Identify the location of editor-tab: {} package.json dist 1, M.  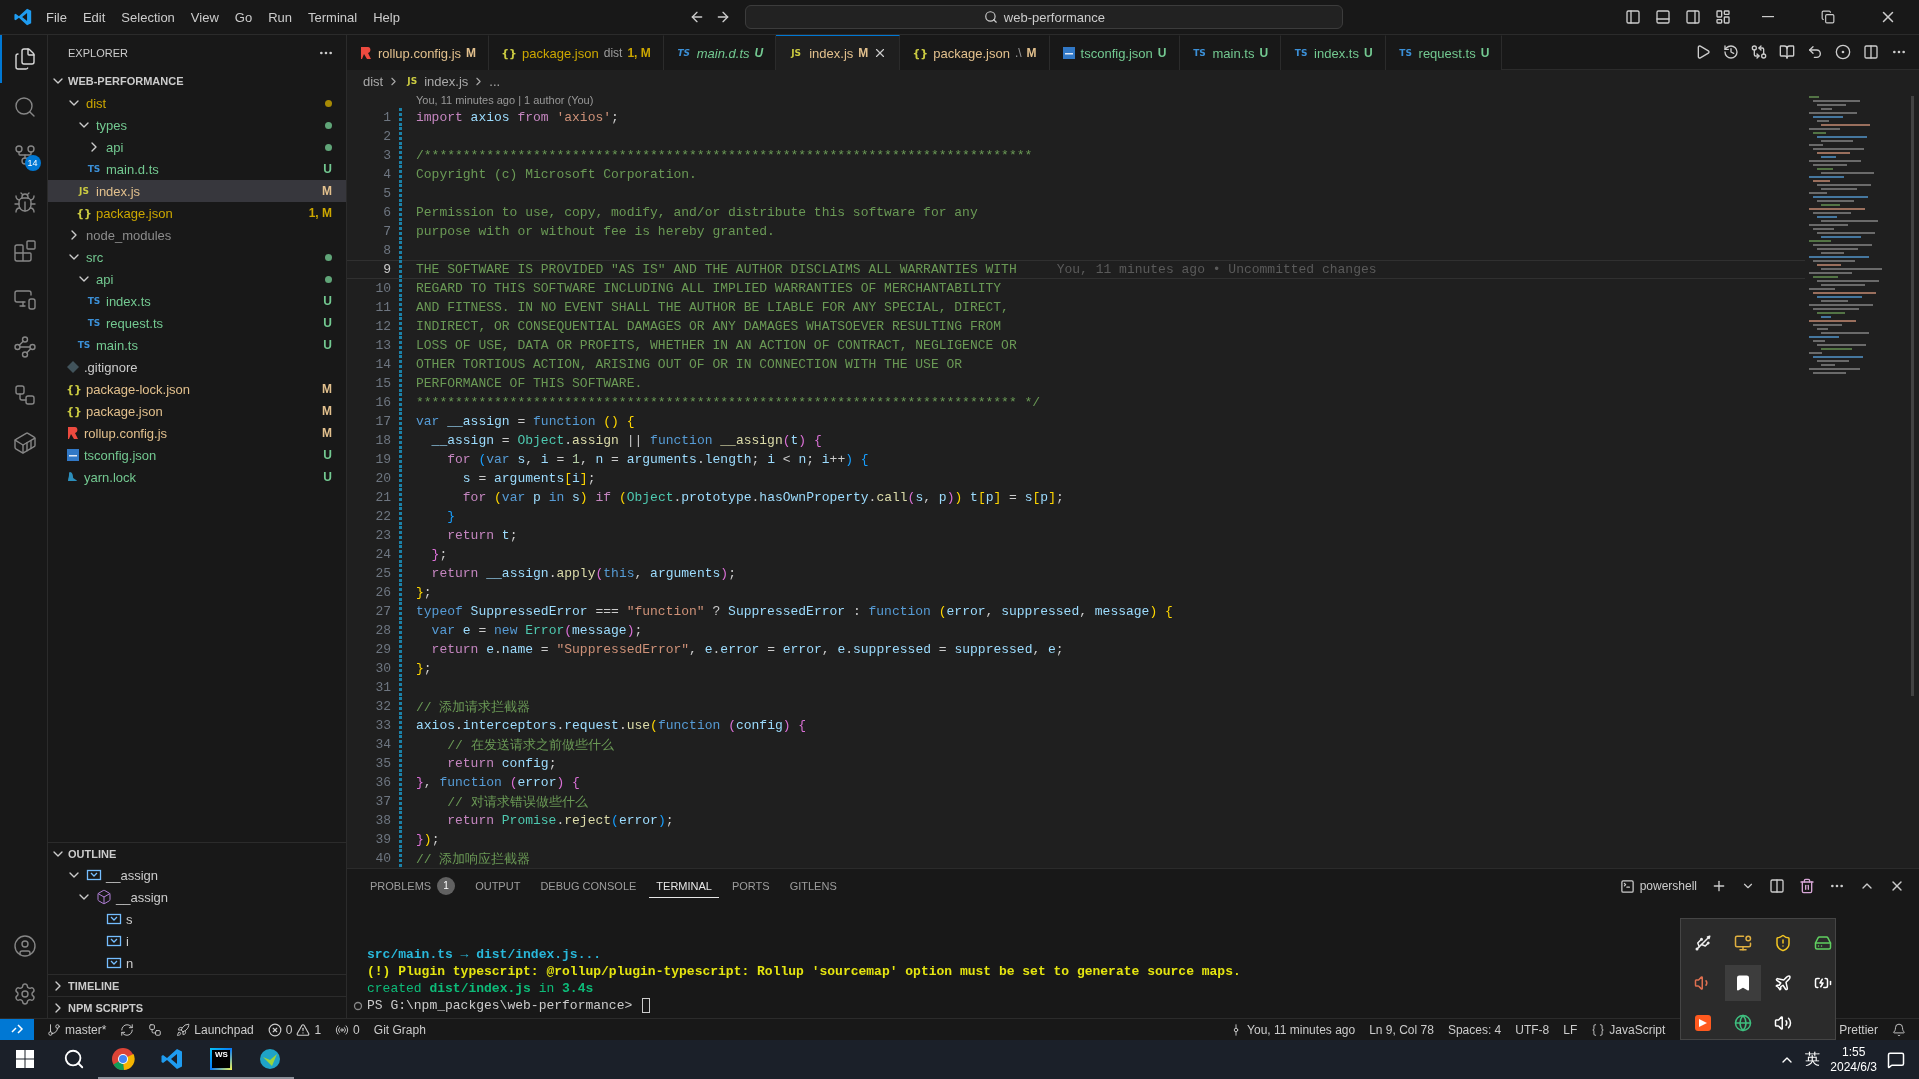
(576, 52).